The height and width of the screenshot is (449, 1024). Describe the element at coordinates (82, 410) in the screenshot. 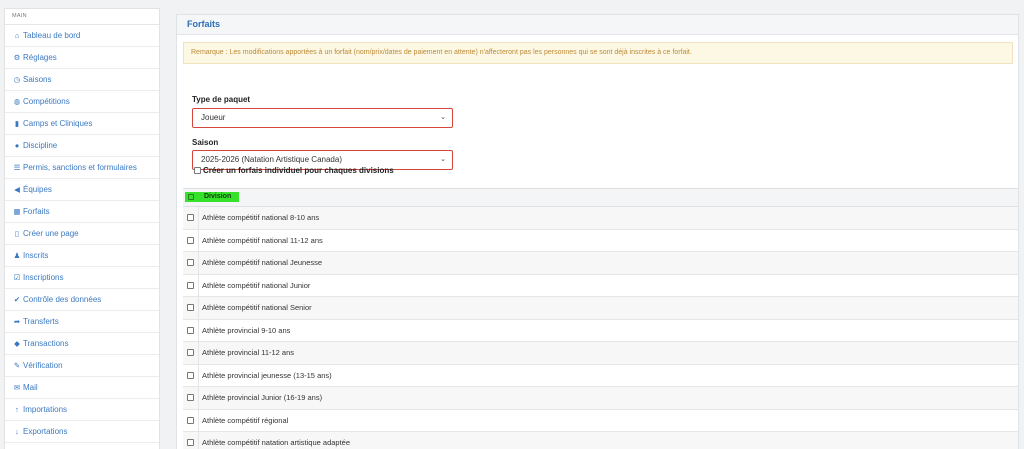

I see `sidebar-item-importations: ↑ Importations` at that location.